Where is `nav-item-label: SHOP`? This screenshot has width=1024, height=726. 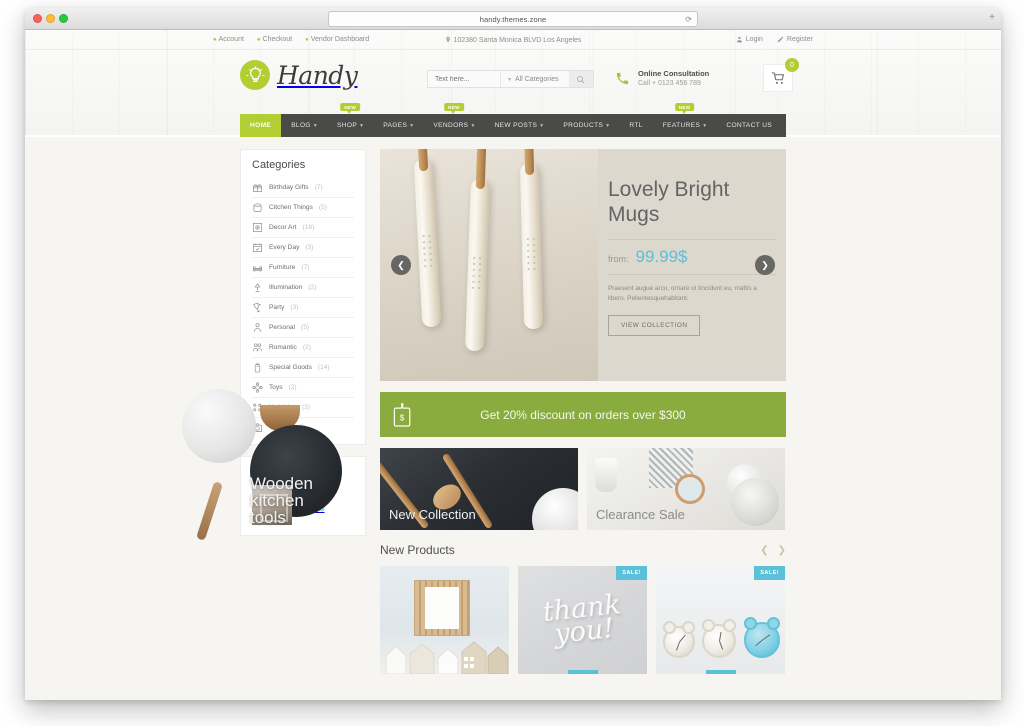 nav-item-label: SHOP is located at coordinates (347, 125).